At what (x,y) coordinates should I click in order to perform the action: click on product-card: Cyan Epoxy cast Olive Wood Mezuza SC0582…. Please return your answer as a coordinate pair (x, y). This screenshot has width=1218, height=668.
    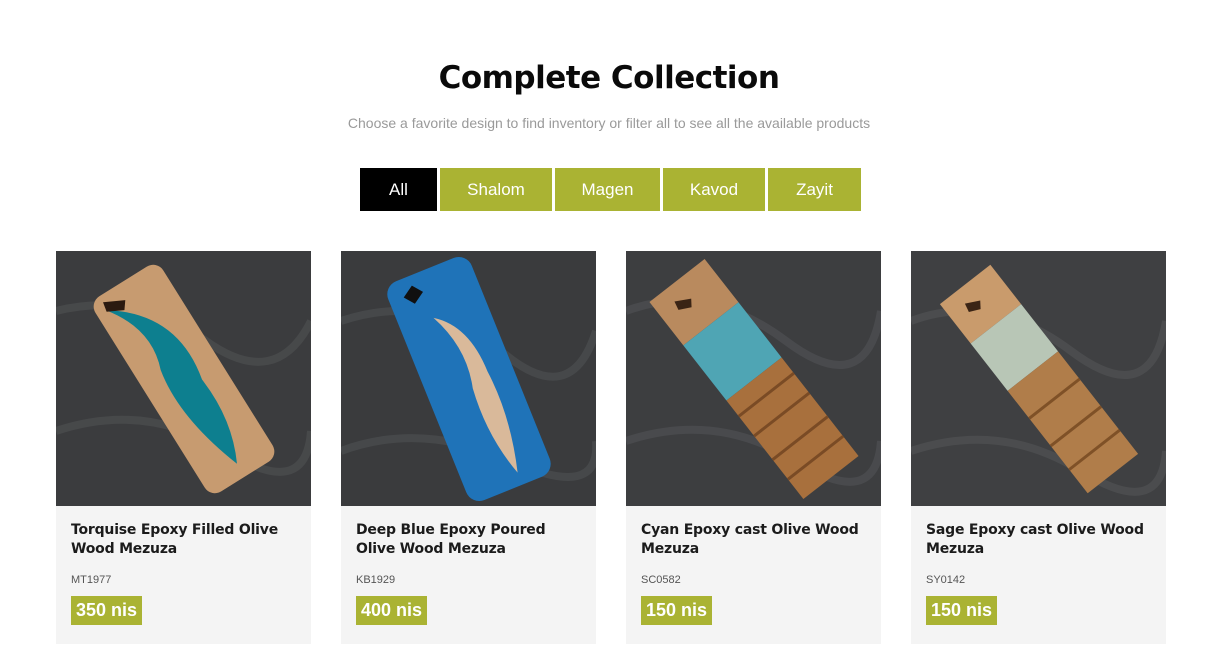
    Looking at the image, I should click on (753, 447).